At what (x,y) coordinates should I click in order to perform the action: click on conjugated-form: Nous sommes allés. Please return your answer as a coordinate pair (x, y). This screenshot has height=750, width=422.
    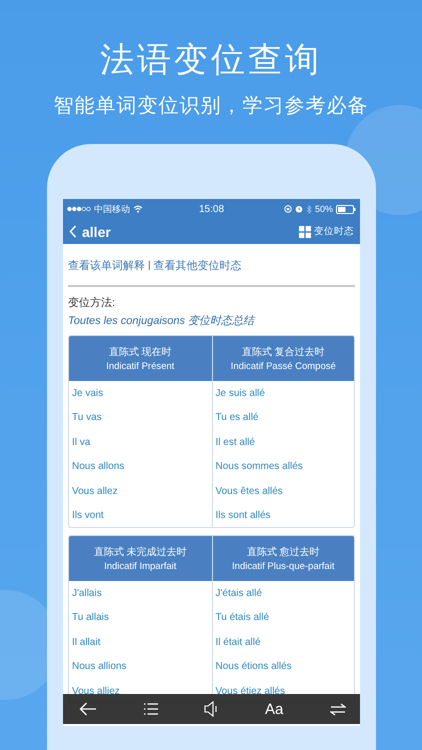
    Looking at the image, I should click on (259, 467).